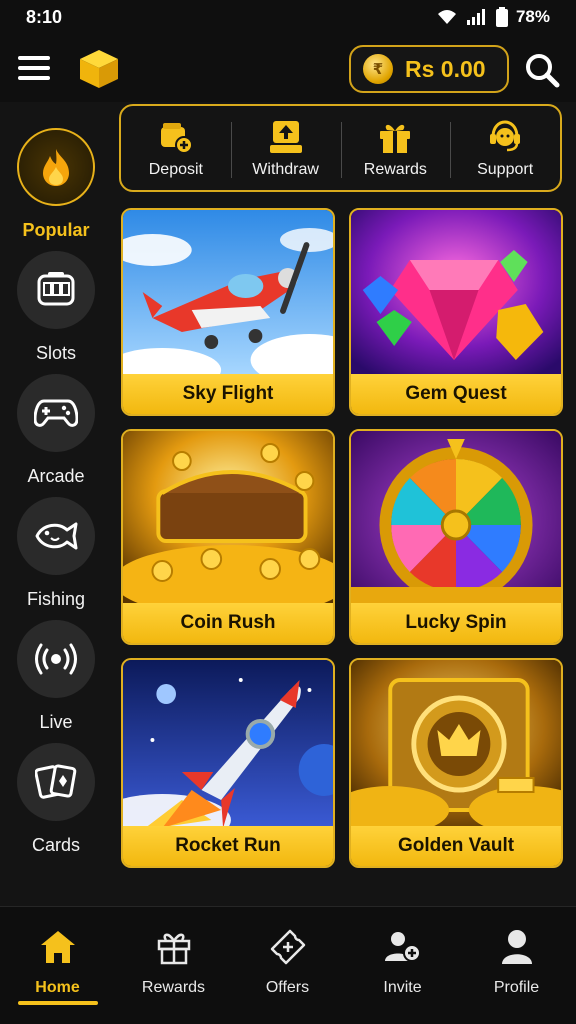 The image size is (576, 1024). I want to click on add-user-icon, so click(402, 947).